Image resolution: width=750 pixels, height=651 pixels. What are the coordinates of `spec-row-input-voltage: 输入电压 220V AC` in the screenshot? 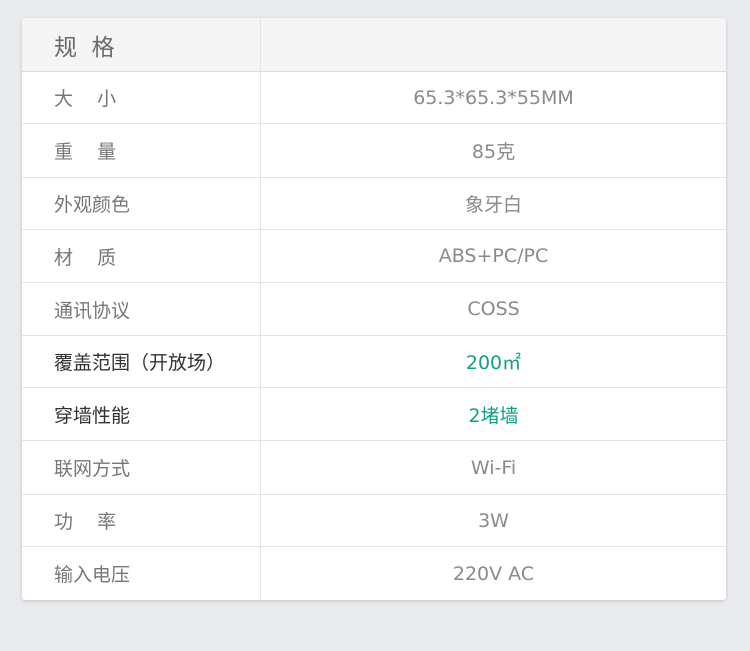 It's located at (374, 573).